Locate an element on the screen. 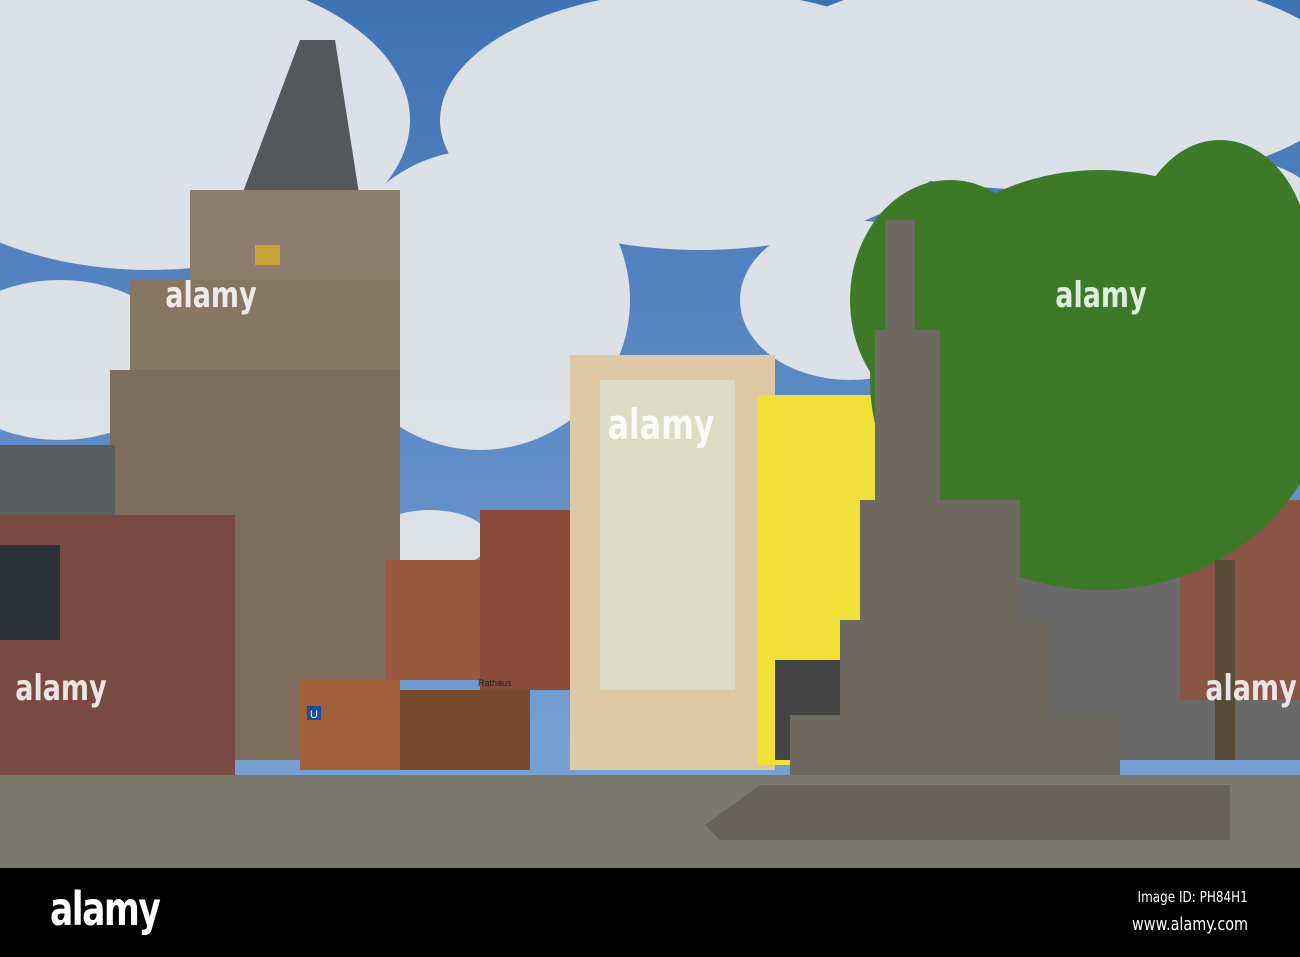  watermark-right: alamy is located at coordinates (1101, 295).